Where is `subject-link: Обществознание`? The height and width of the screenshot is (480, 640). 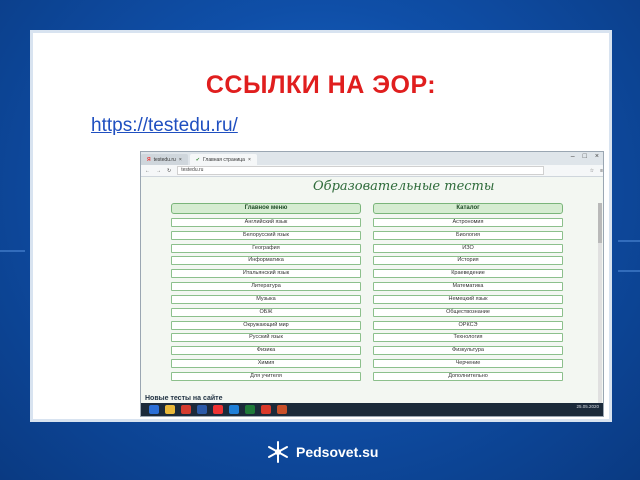 subject-link: Обществознание is located at coordinates (468, 312).